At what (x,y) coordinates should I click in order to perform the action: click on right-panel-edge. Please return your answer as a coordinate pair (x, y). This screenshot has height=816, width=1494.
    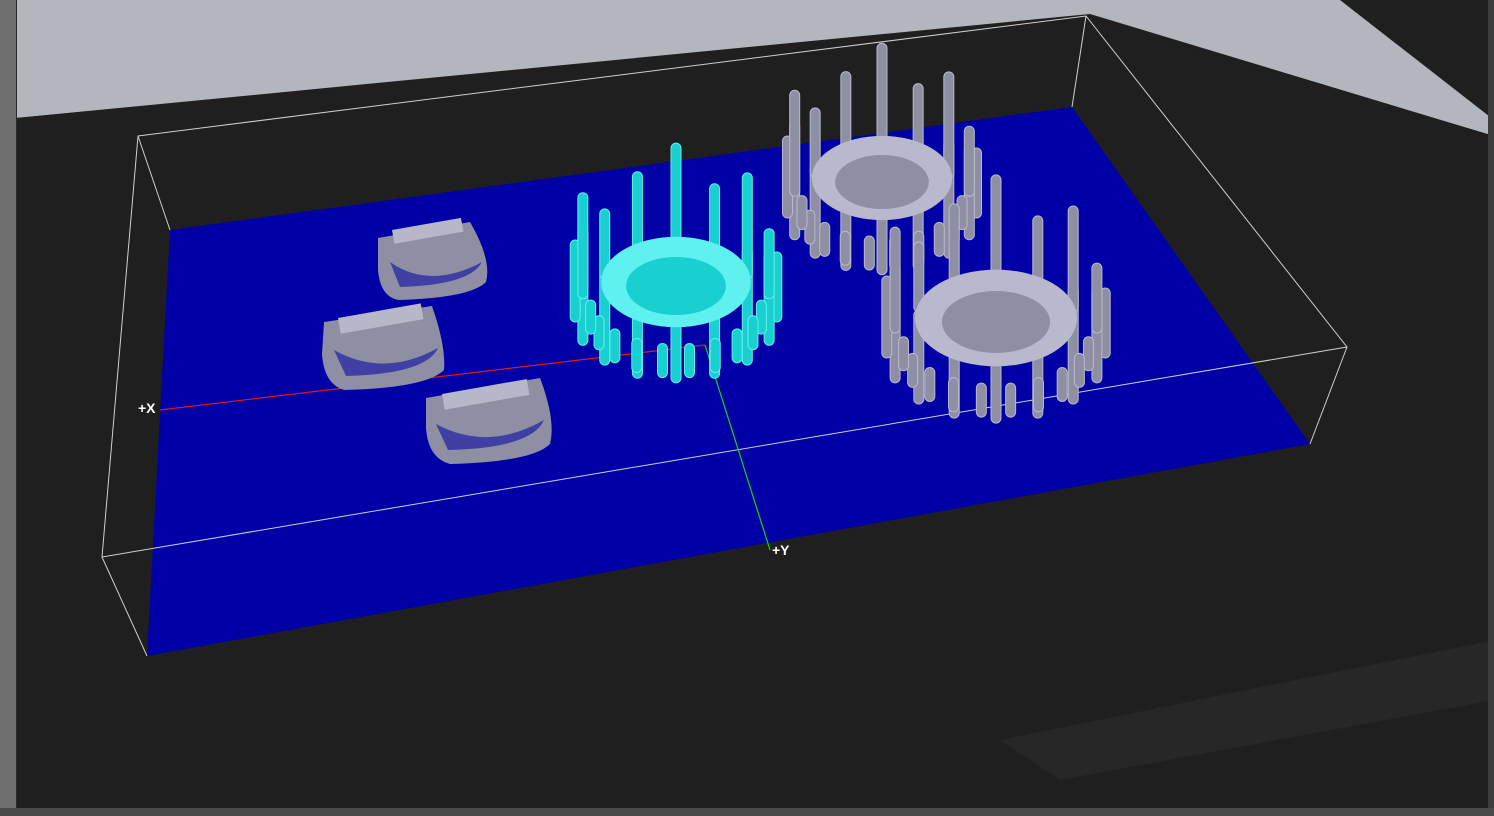
    Looking at the image, I should click on (1491, 408).